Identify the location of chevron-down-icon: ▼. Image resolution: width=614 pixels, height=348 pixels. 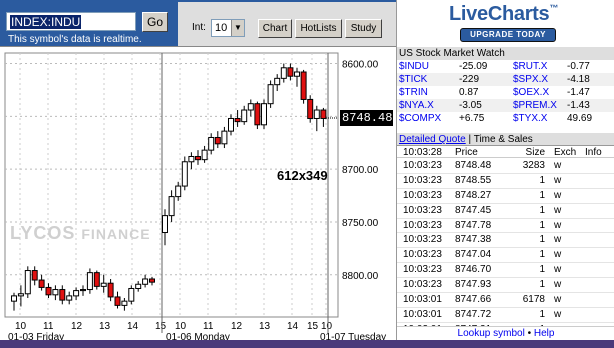
(237, 28).